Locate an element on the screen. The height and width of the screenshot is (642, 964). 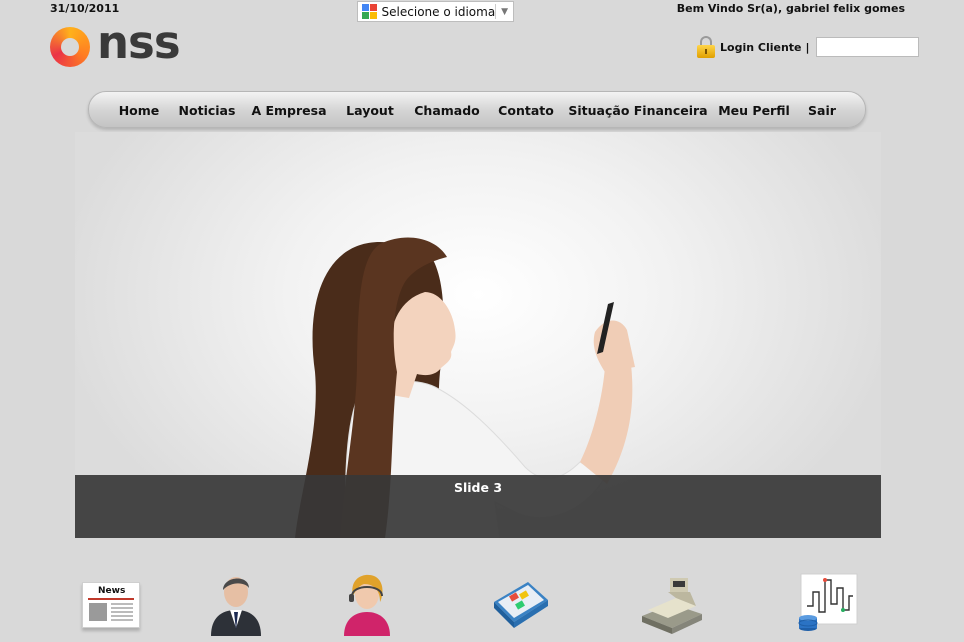
nav-item-meu-perfil: Meu Perfil is located at coordinates (754, 110).